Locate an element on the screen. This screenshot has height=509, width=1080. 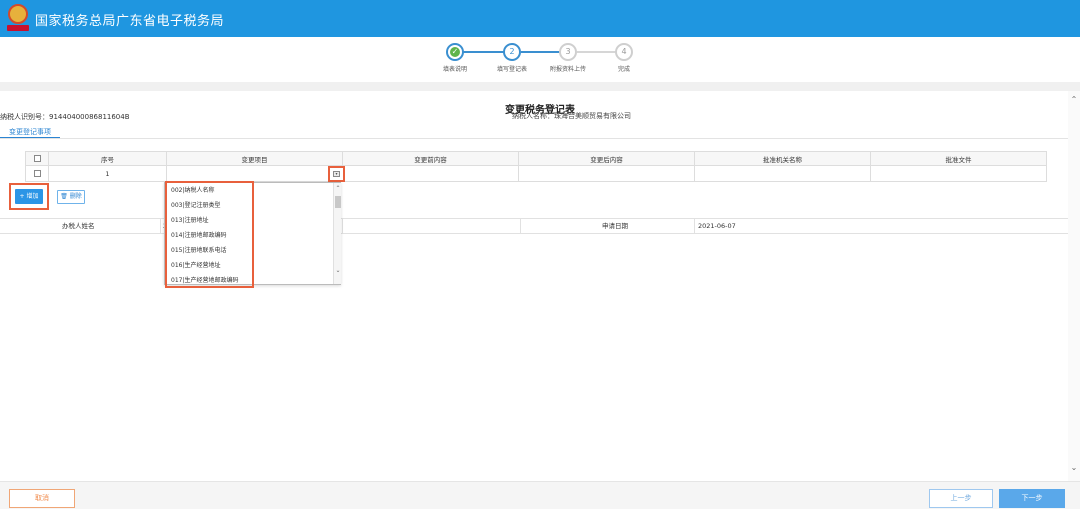
step-number: 4 is located at coordinates (624, 52).